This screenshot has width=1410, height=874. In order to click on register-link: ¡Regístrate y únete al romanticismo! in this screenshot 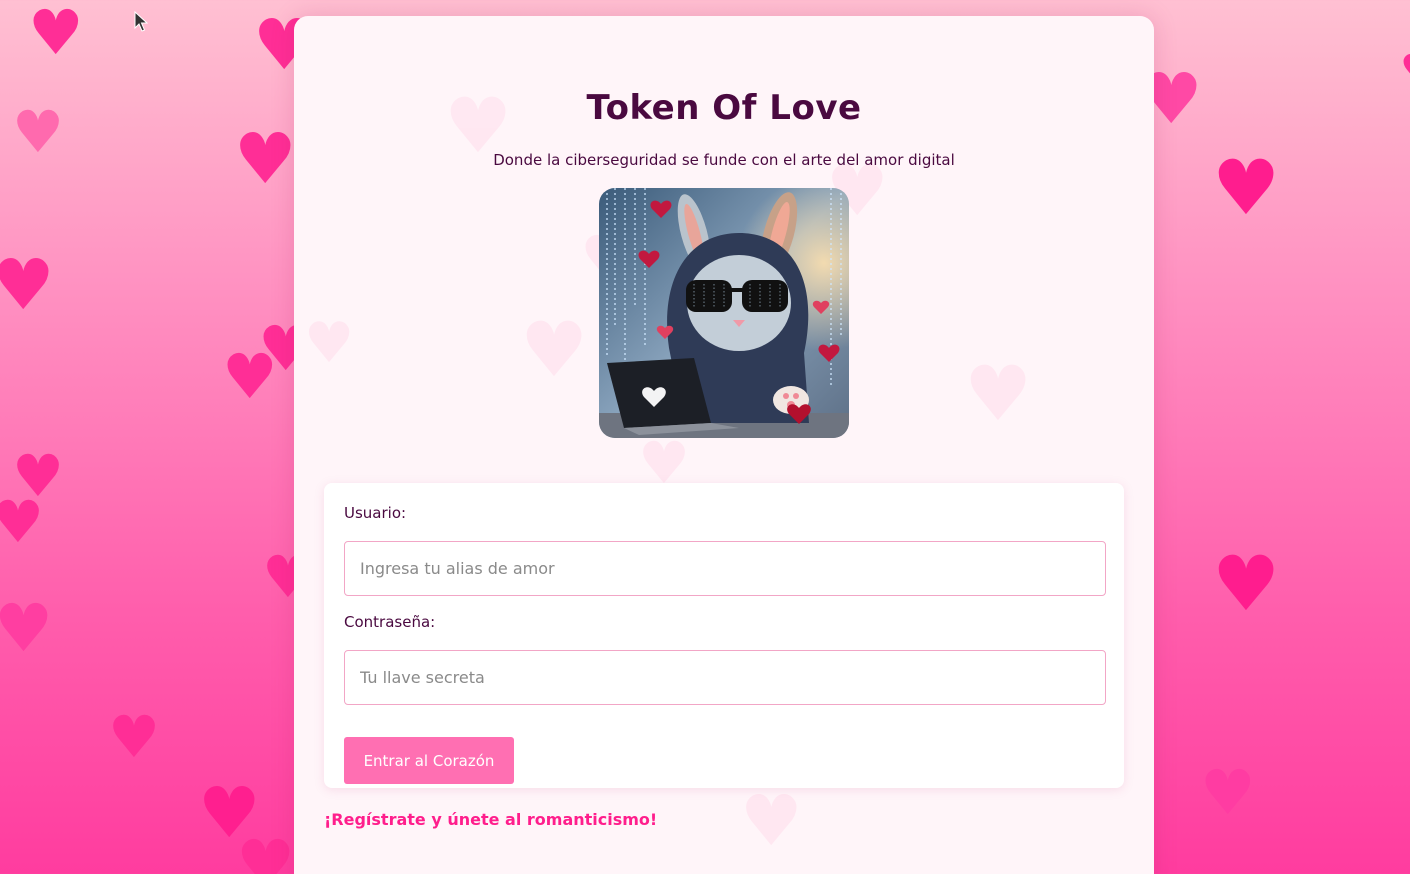, I will do `click(490, 819)`.